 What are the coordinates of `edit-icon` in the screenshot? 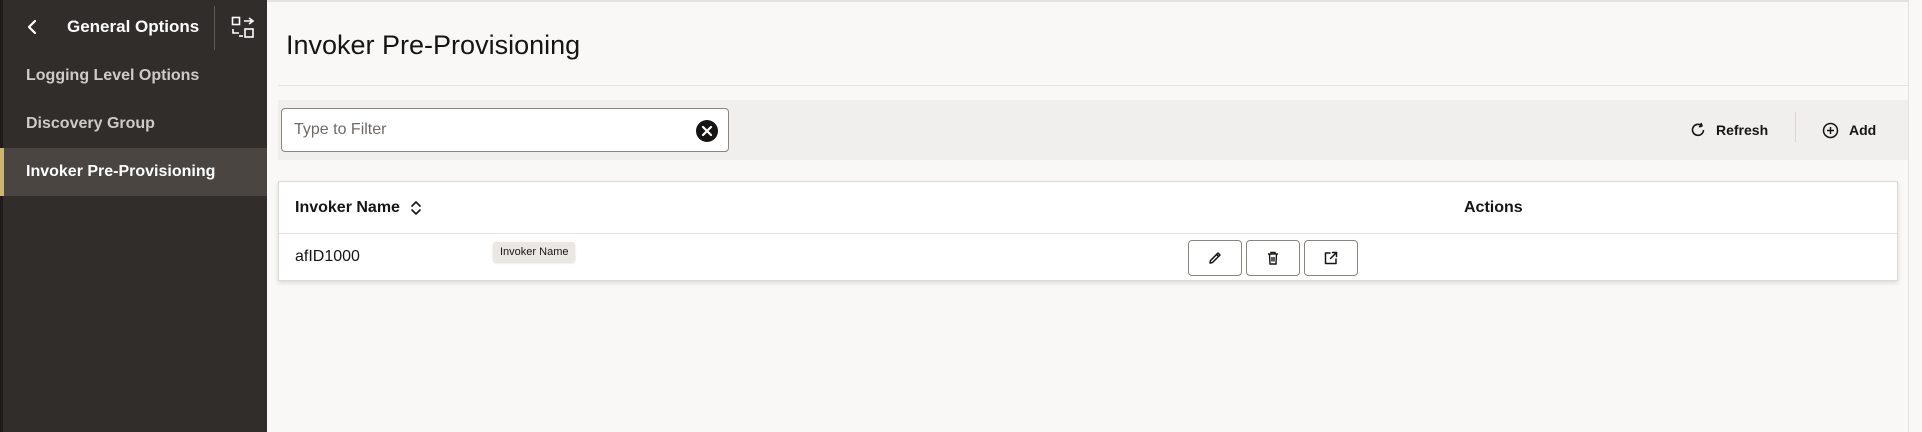 It's located at (1215, 258).